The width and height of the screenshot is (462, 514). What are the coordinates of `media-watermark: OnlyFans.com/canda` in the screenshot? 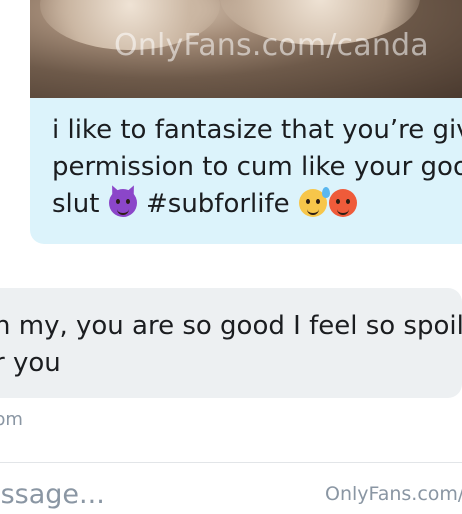 It's located at (271, 45).